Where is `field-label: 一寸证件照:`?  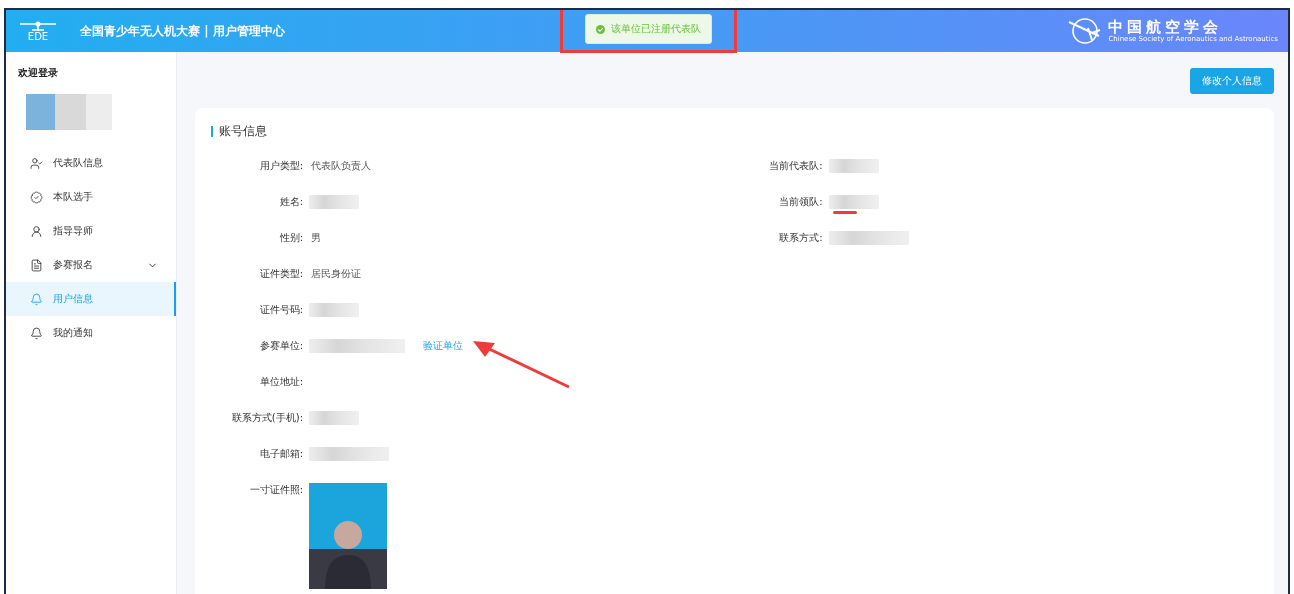 field-label: 一寸证件照: is located at coordinates (275, 490).